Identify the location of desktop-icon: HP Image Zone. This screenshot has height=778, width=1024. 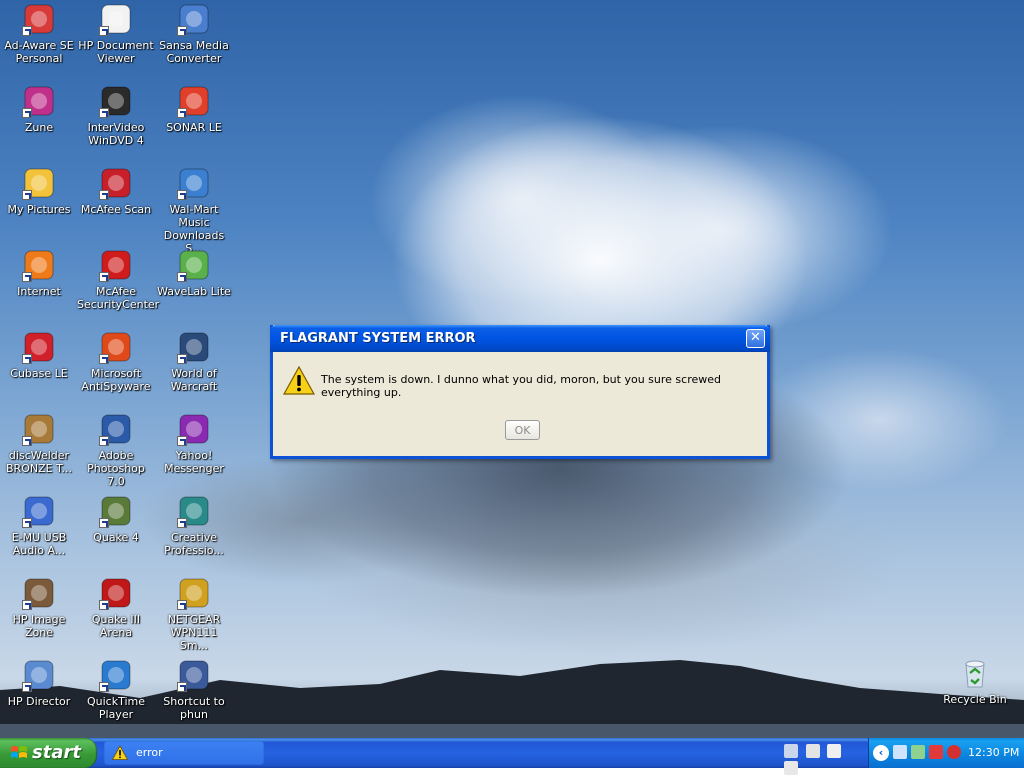
(39, 607).